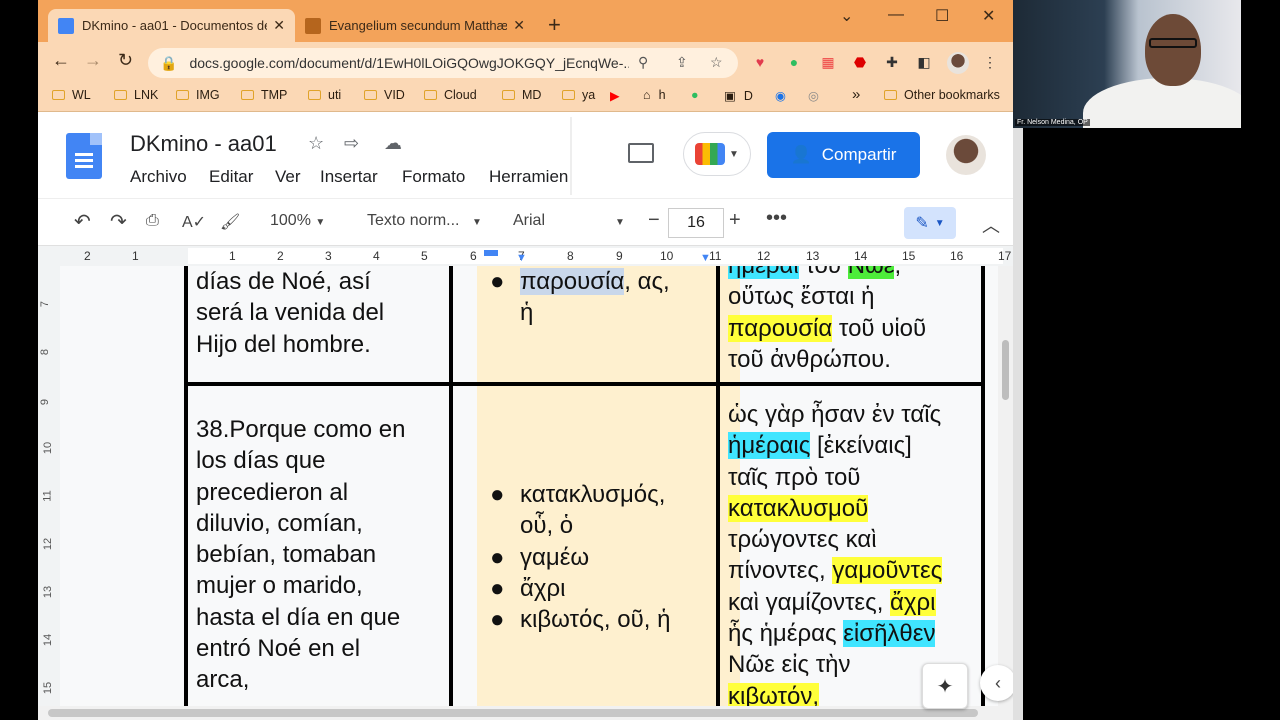 Image resolution: width=1280 pixels, height=720 pixels. What do you see at coordinates (794, 62) in the screenshot?
I see `evernote-icon: ●` at bounding box center [794, 62].